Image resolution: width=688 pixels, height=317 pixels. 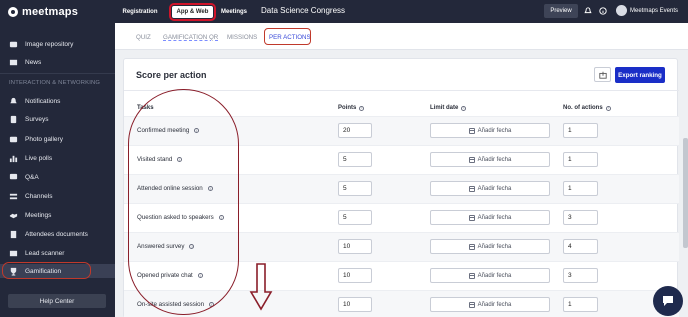 I want to click on sidebar-item-label: Live polls, so click(x=39, y=158).